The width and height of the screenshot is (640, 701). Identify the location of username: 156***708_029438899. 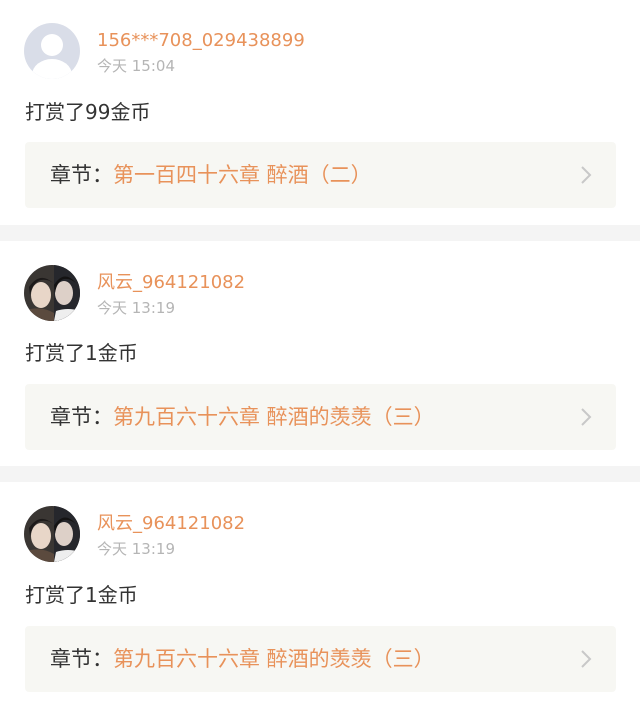
(201, 41).